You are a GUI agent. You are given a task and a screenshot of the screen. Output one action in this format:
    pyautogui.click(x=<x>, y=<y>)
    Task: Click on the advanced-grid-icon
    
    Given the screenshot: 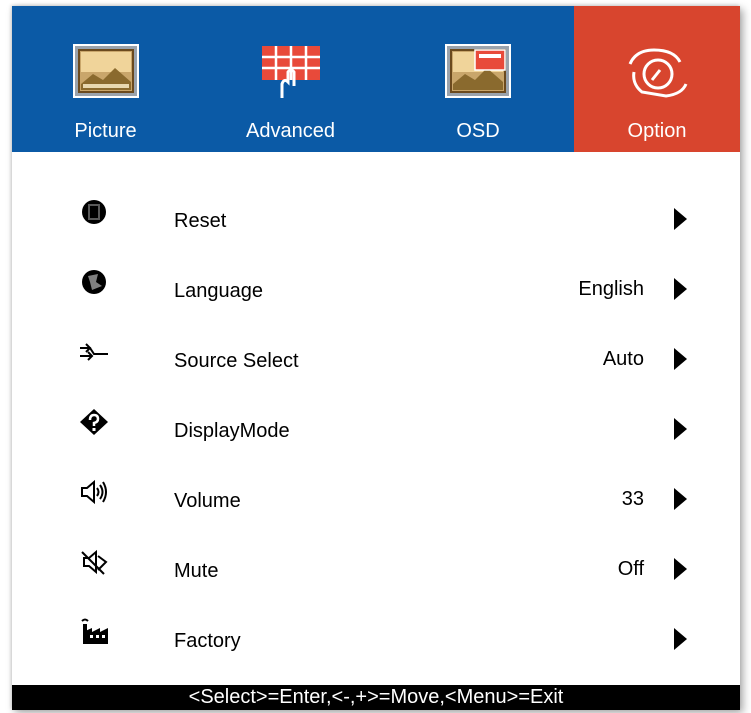 What is the action you would take?
    pyautogui.click(x=290, y=72)
    